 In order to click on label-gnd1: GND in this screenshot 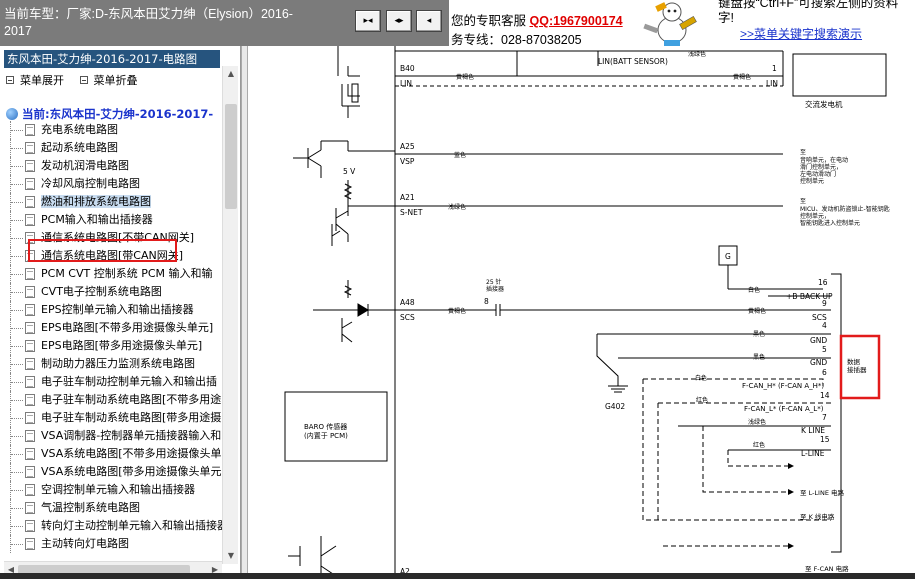, I will do `click(818, 340)`.